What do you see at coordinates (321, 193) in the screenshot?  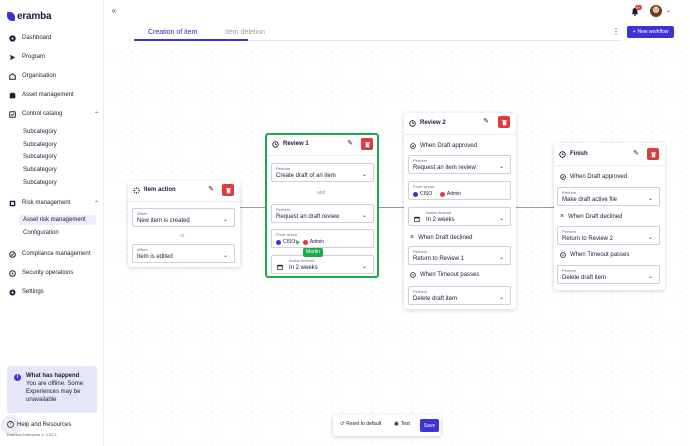 I see `and-label: and` at bounding box center [321, 193].